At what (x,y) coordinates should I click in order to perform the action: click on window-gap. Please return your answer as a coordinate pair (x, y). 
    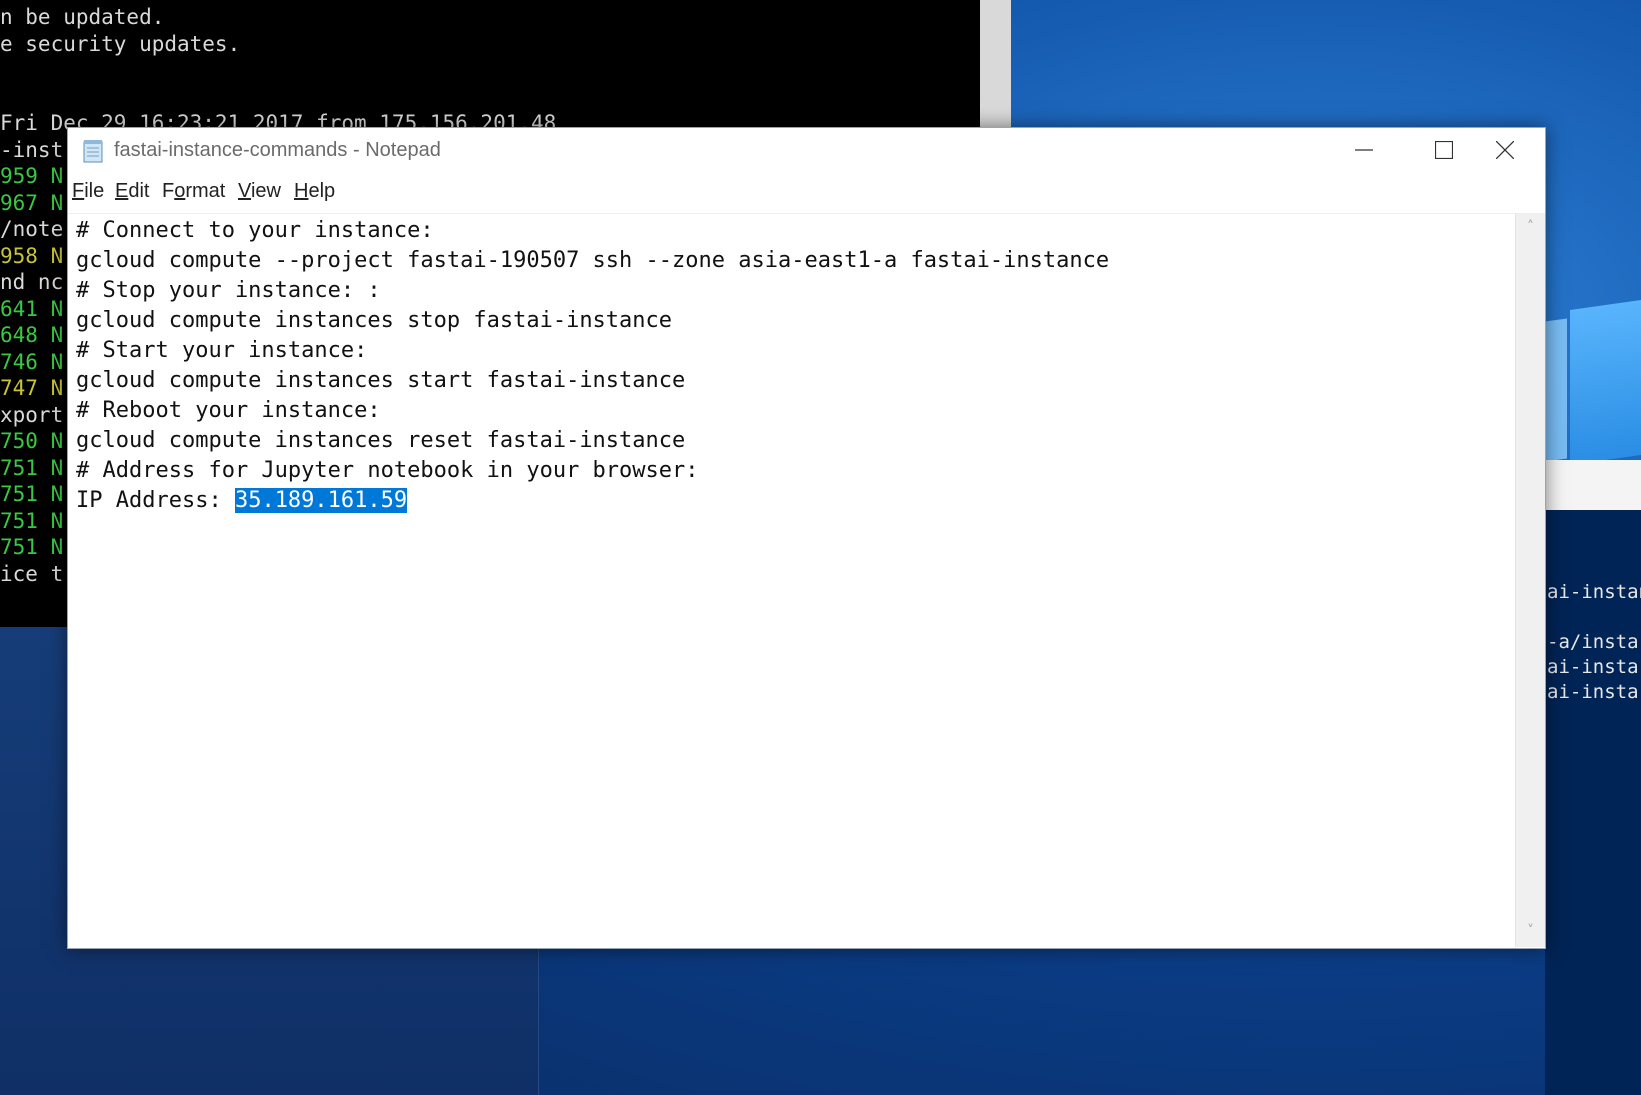
    Looking at the image, I should click on (995, 63).